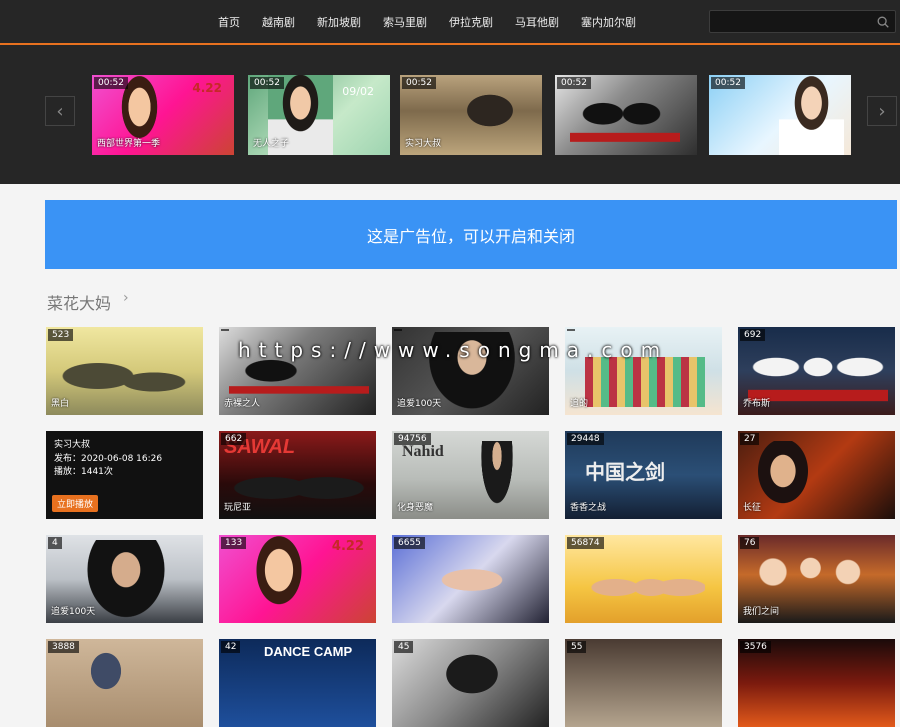  I want to click on video-card: 692 乔布斯, so click(816, 371).